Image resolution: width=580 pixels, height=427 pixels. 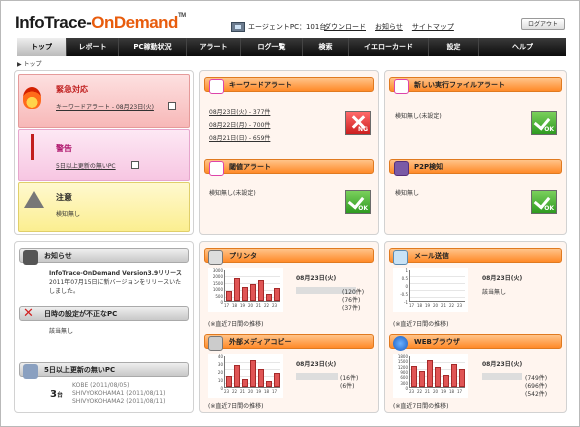 I want to click on sitemap-link: サイトマップ, so click(x=433, y=27).